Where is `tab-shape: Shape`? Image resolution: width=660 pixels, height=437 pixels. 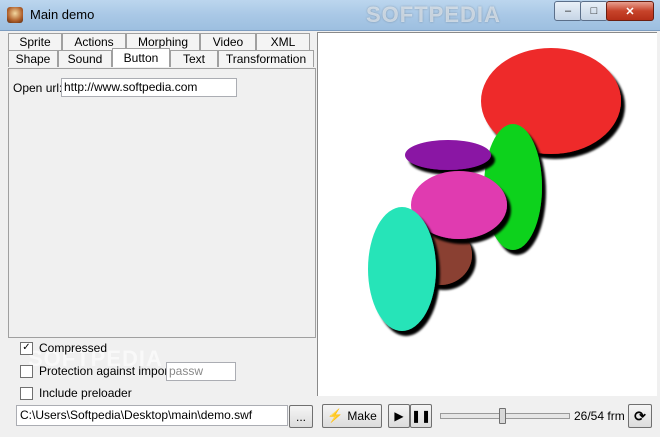 tab-shape: Shape is located at coordinates (33, 58).